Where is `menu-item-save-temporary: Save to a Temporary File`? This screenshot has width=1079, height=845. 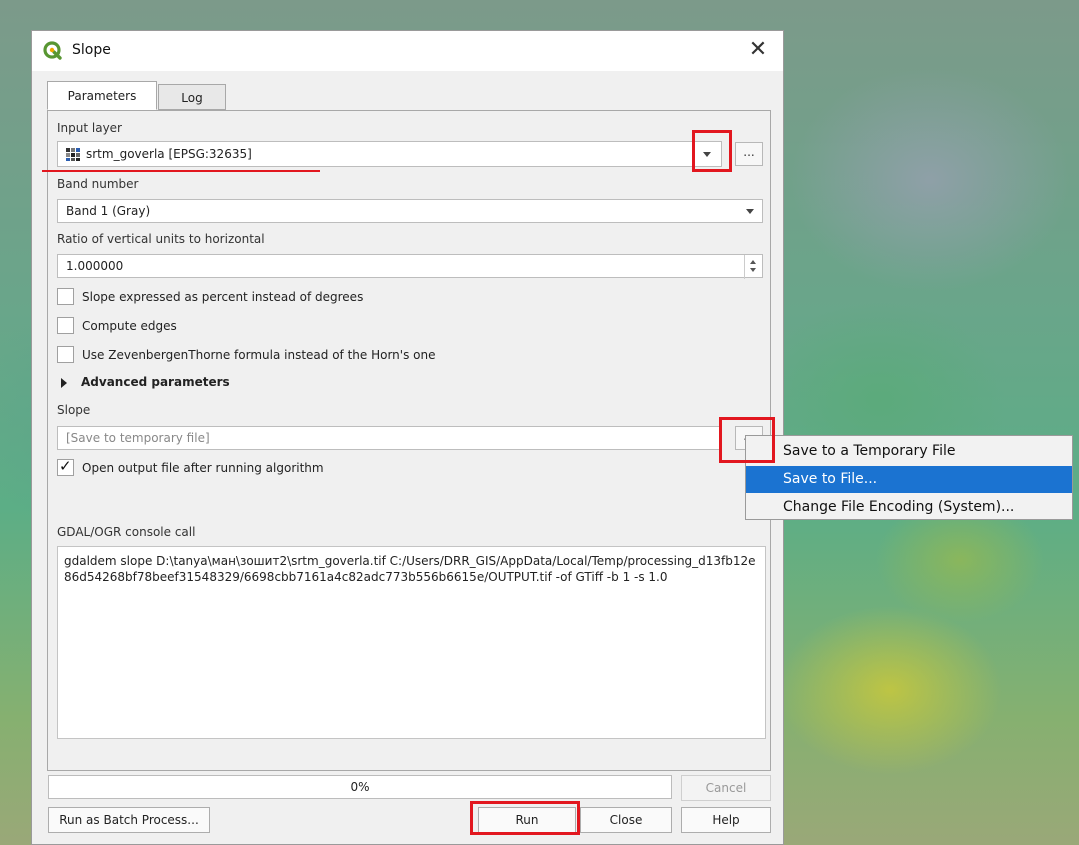 menu-item-save-temporary: Save to a Temporary File is located at coordinates (909, 451).